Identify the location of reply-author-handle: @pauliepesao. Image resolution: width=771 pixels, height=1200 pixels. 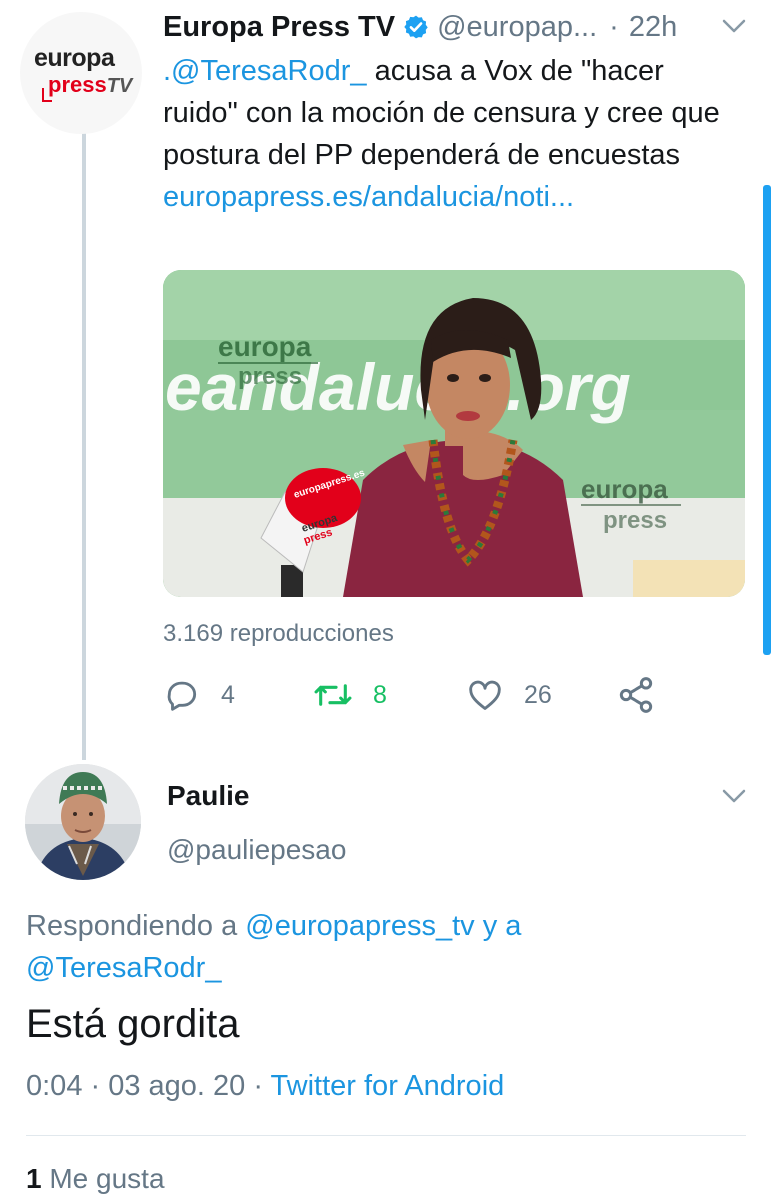
(256, 850).